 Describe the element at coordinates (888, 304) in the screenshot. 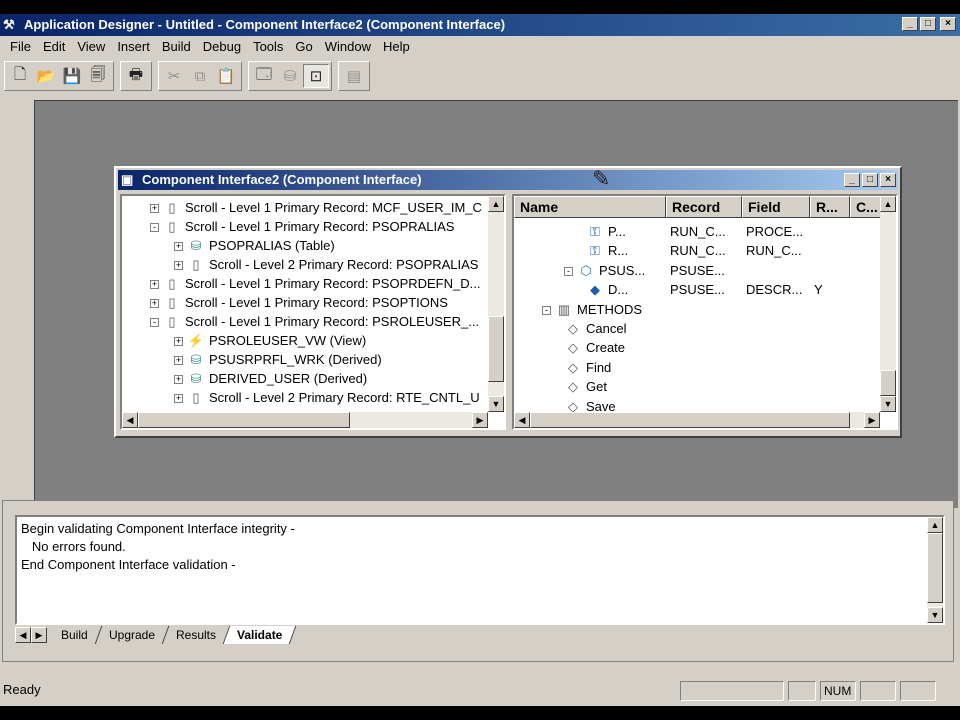

I see `right-vertical-scrollbar: ▲ ▼` at that location.